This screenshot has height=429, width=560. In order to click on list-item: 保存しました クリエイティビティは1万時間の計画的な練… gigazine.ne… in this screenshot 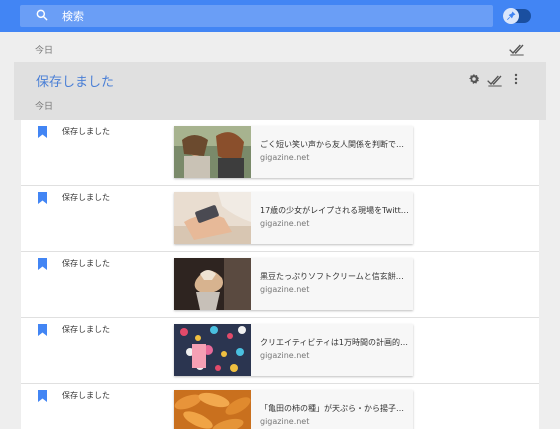, I will do `click(280, 351)`.